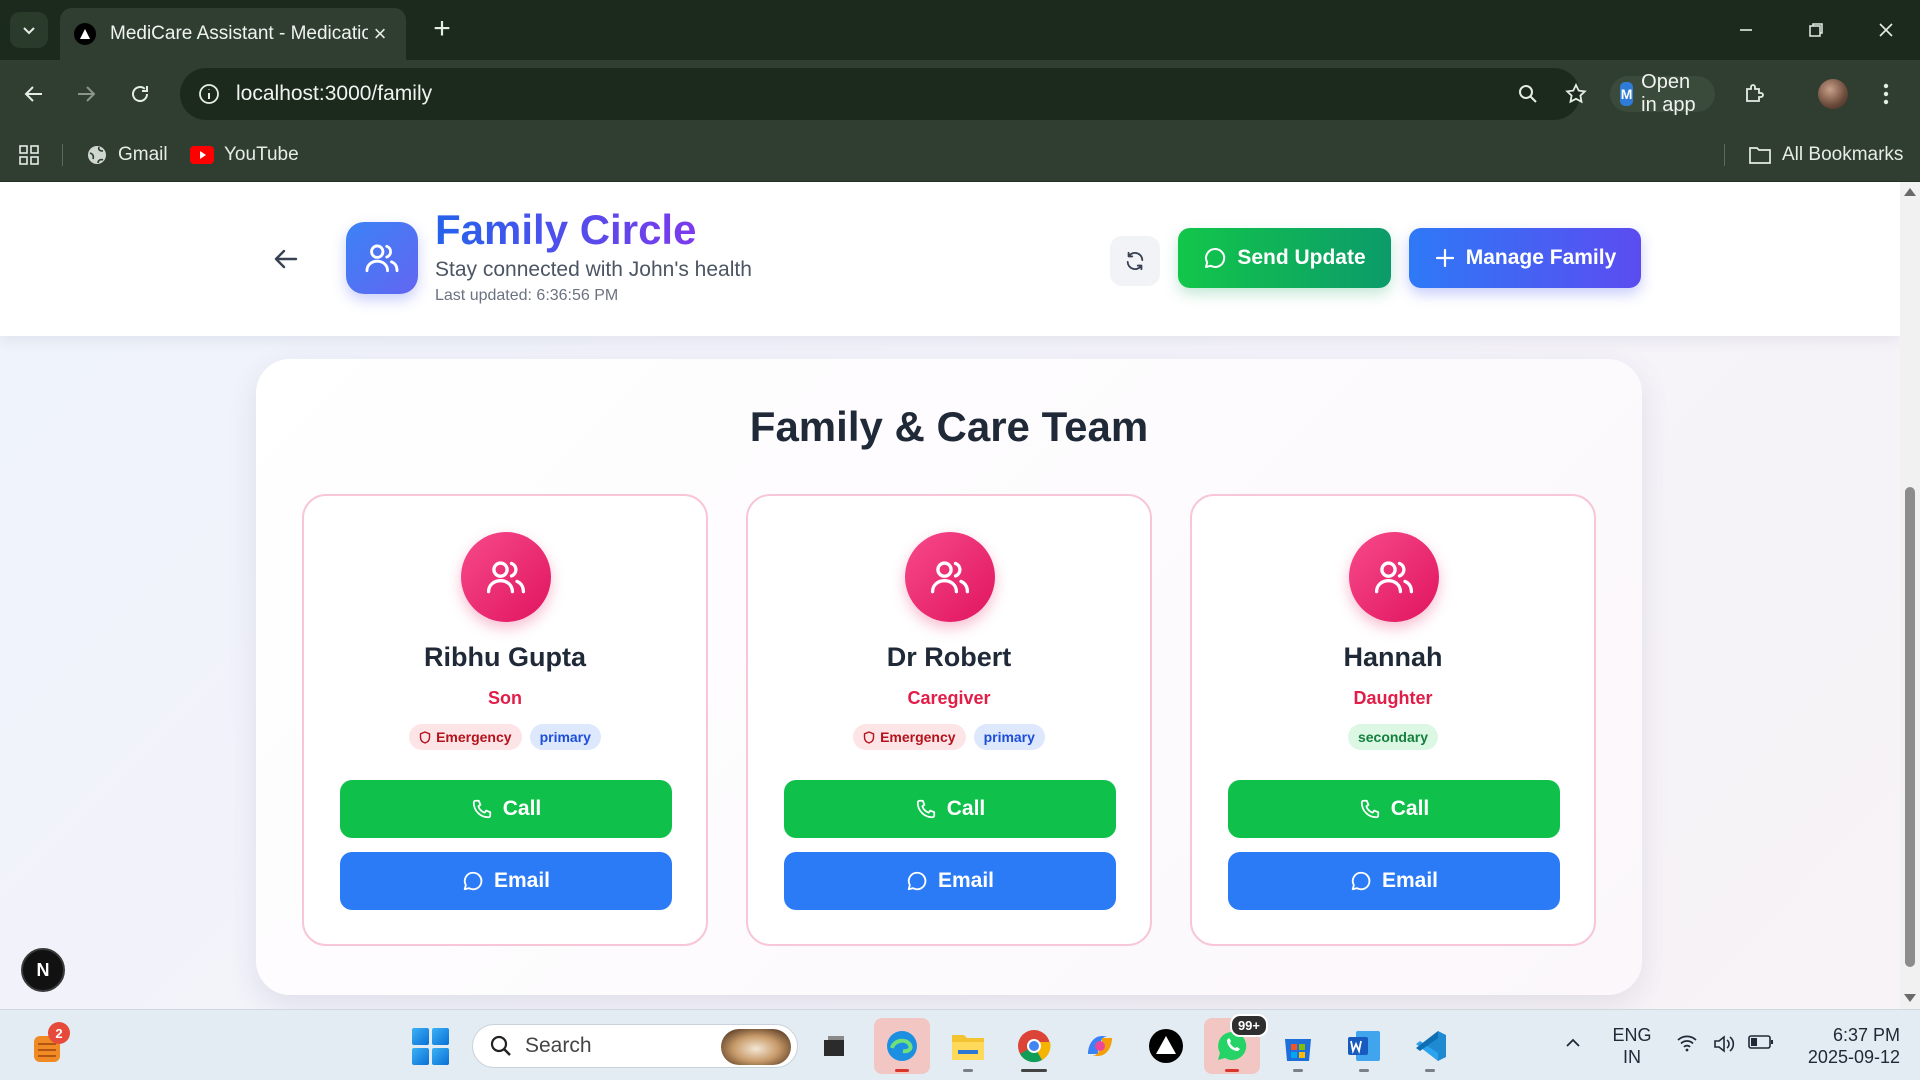 This screenshot has height=1080, width=1920. What do you see at coordinates (1910, 727) in the screenshot?
I see `scrollbar-thumb` at bounding box center [1910, 727].